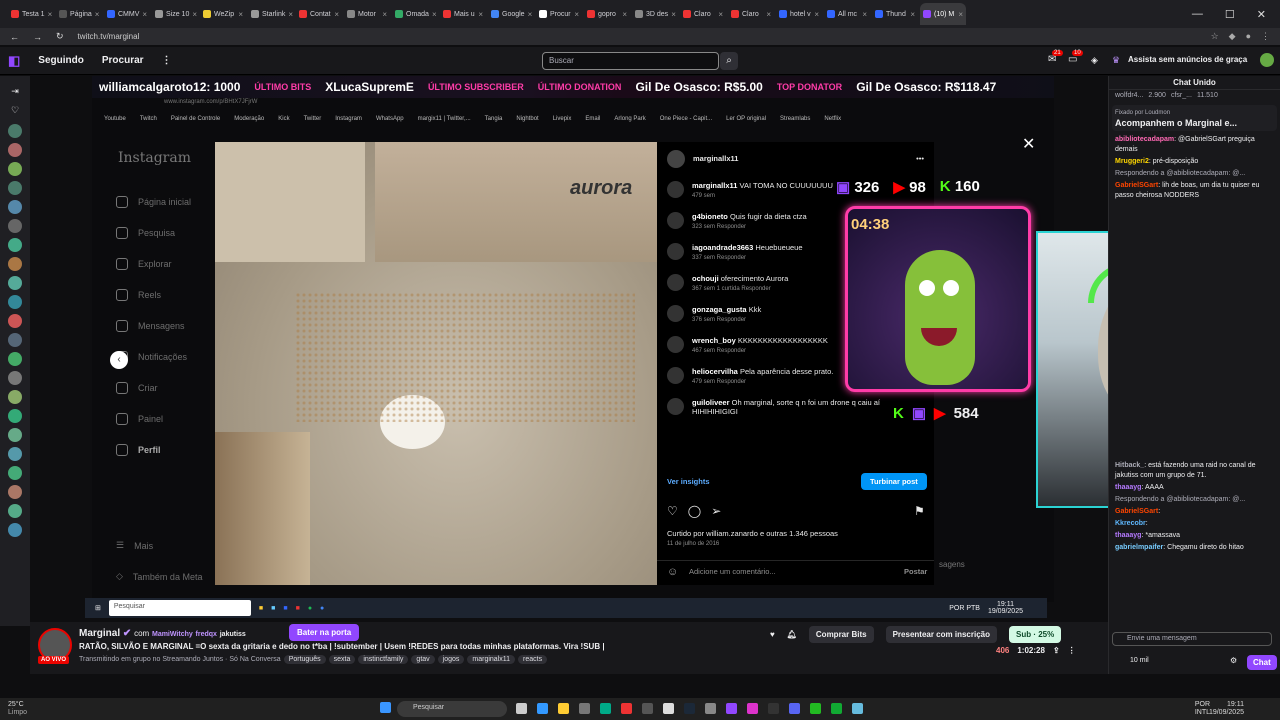  I want to click on post-comment-button: Postar, so click(915, 571).